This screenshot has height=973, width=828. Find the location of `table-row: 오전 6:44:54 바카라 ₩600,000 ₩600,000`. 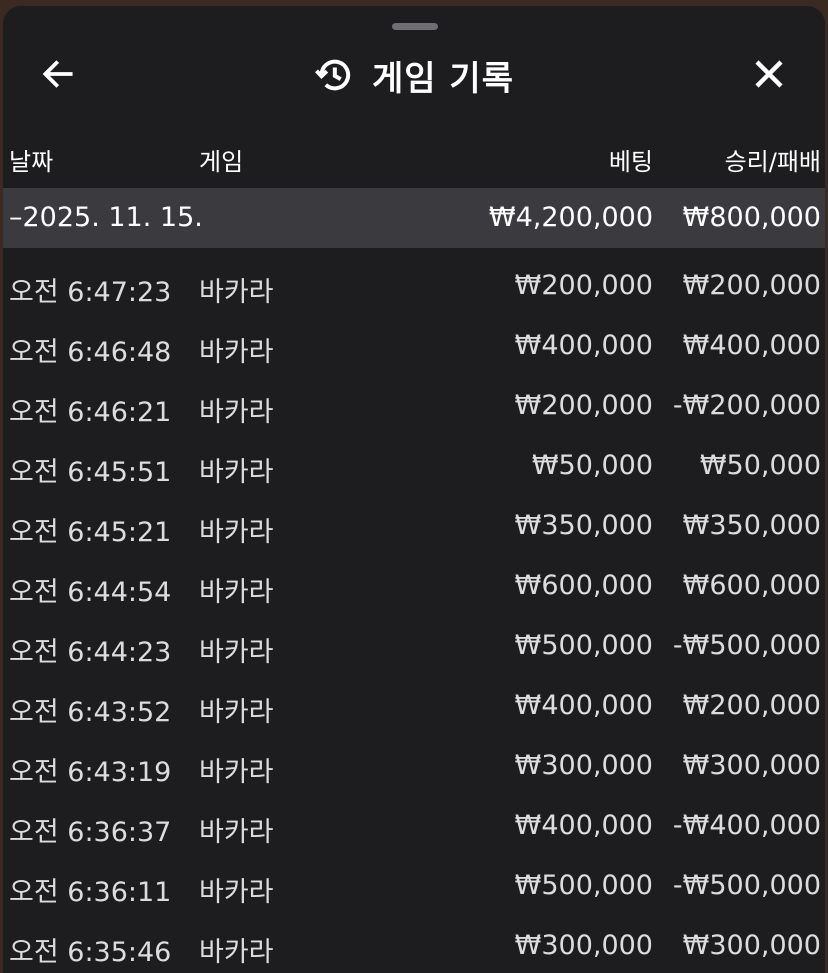

table-row: 오전 6:44:54 바카라 ₩600,000 ₩600,000 is located at coordinates (414, 584).